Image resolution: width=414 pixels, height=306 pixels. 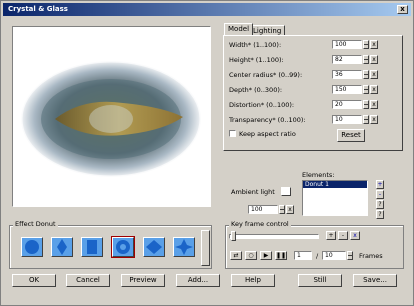 What do you see at coordinates (35, 224) in the screenshot?
I see `effect-label: Effect Donut` at bounding box center [35, 224].